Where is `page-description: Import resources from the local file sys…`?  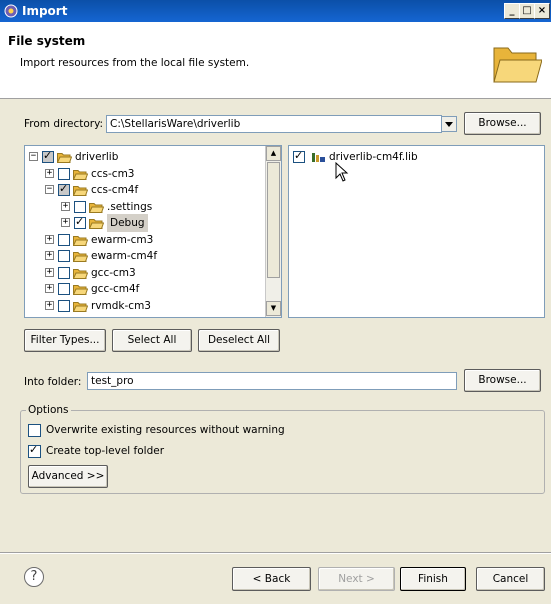
page-description: Import resources from the local file sys… is located at coordinates (135, 63).